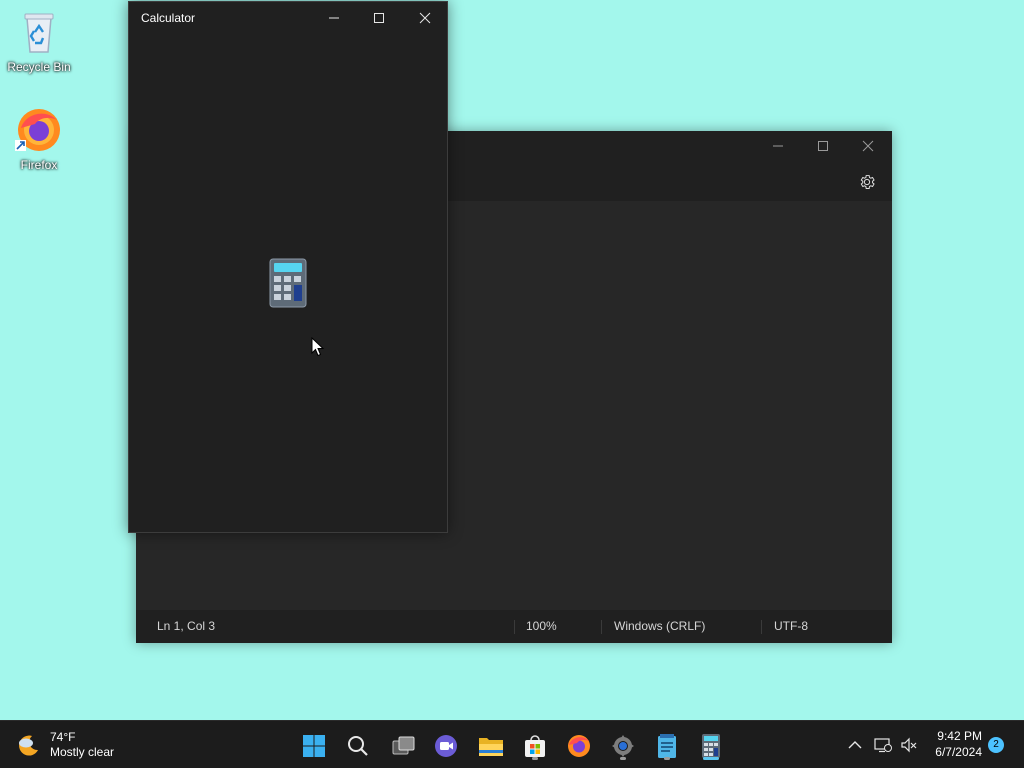 The image size is (1024, 768). Describe the element at coordinates (996, 745) in the screenshot. I see `notification-badge: 2` at that location.